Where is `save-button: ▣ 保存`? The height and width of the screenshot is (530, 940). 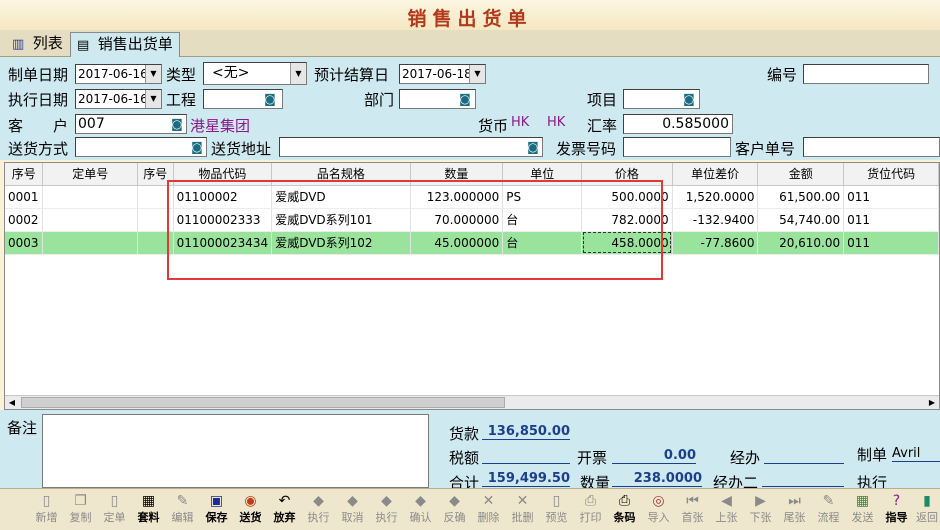
save-button: ▣ 保存 is located at coordinates (216, 510).